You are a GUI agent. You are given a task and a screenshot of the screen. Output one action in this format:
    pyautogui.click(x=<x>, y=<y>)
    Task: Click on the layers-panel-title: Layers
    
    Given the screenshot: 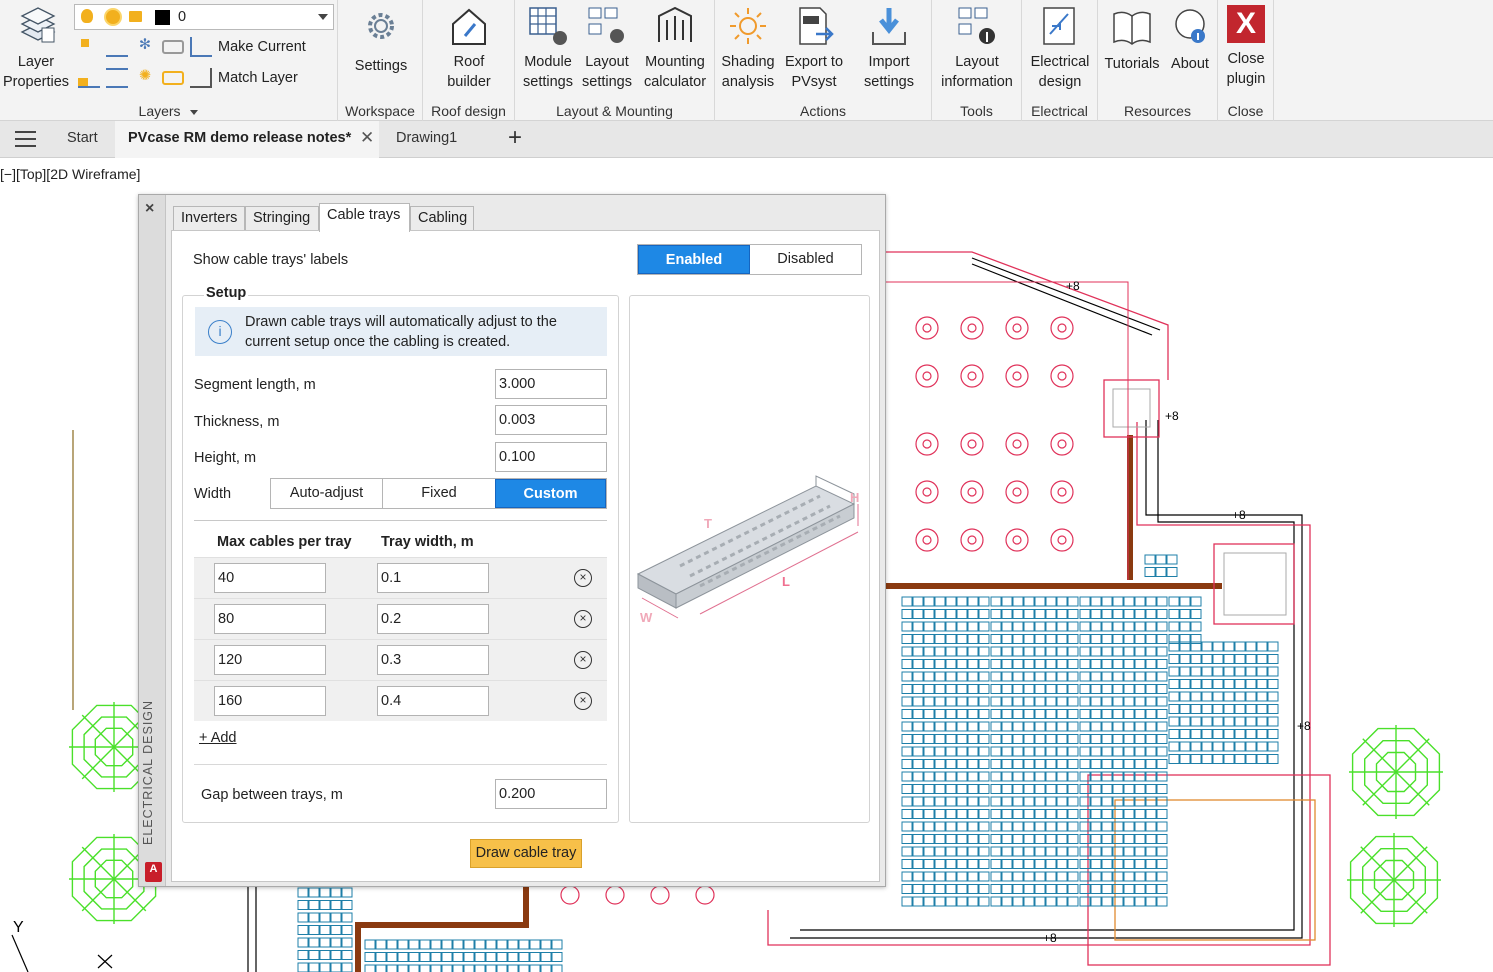 What is the action you would take?
    pyautogui.click(x=168, y=111)
    